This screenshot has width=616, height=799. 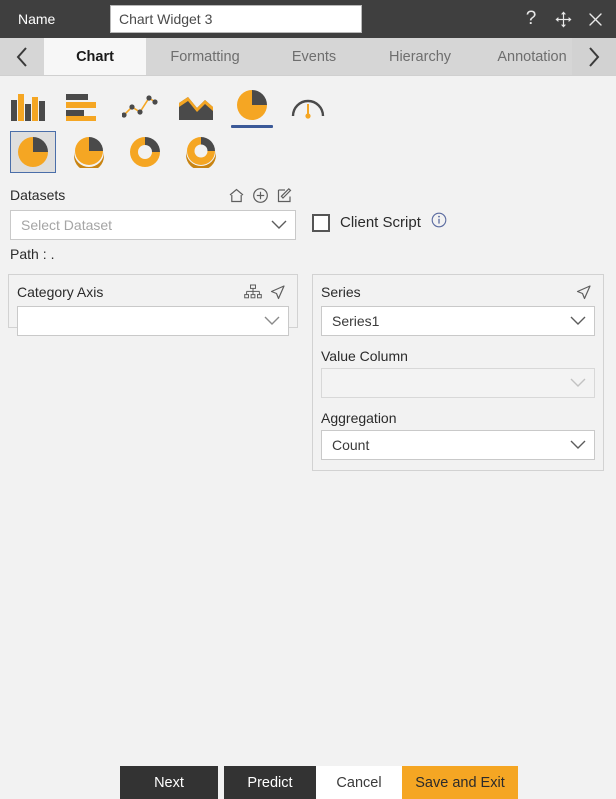 I want to click on chart-type-selector, so click(x=308, y=127).